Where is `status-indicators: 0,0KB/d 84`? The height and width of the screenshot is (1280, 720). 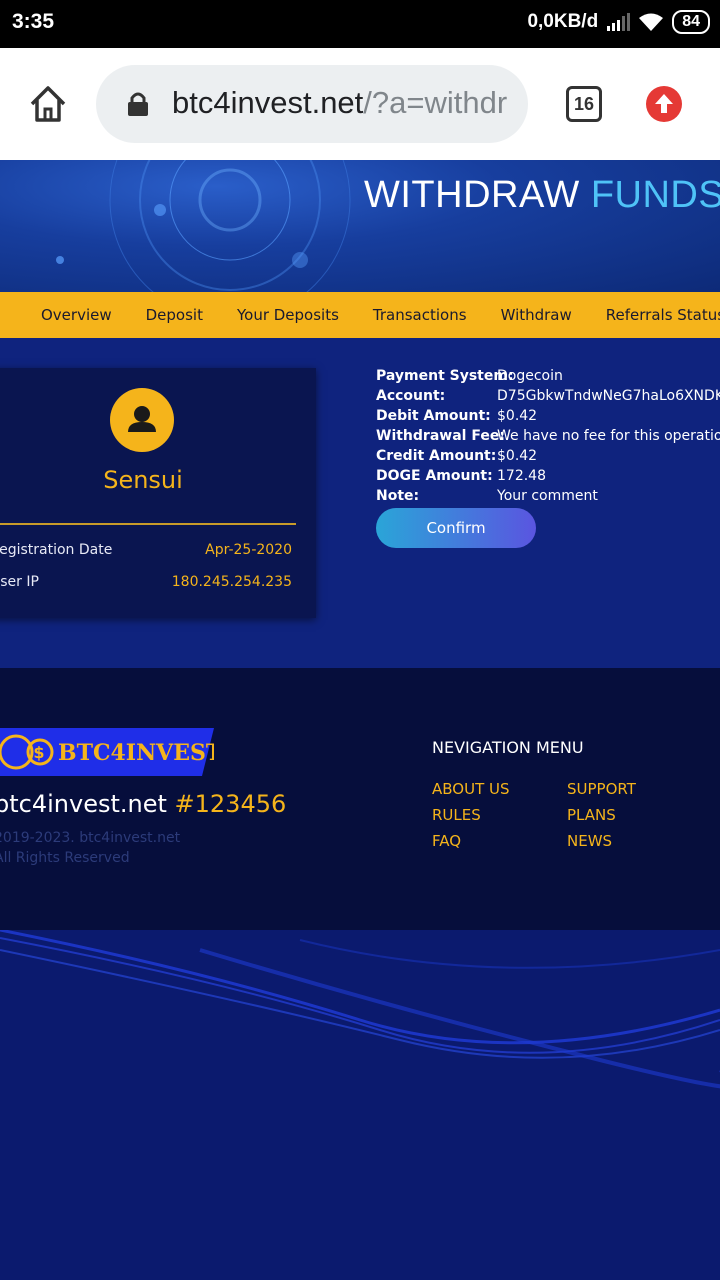 status-indicators: 0,0KB/d 84 is located at coordinates (618, 22).